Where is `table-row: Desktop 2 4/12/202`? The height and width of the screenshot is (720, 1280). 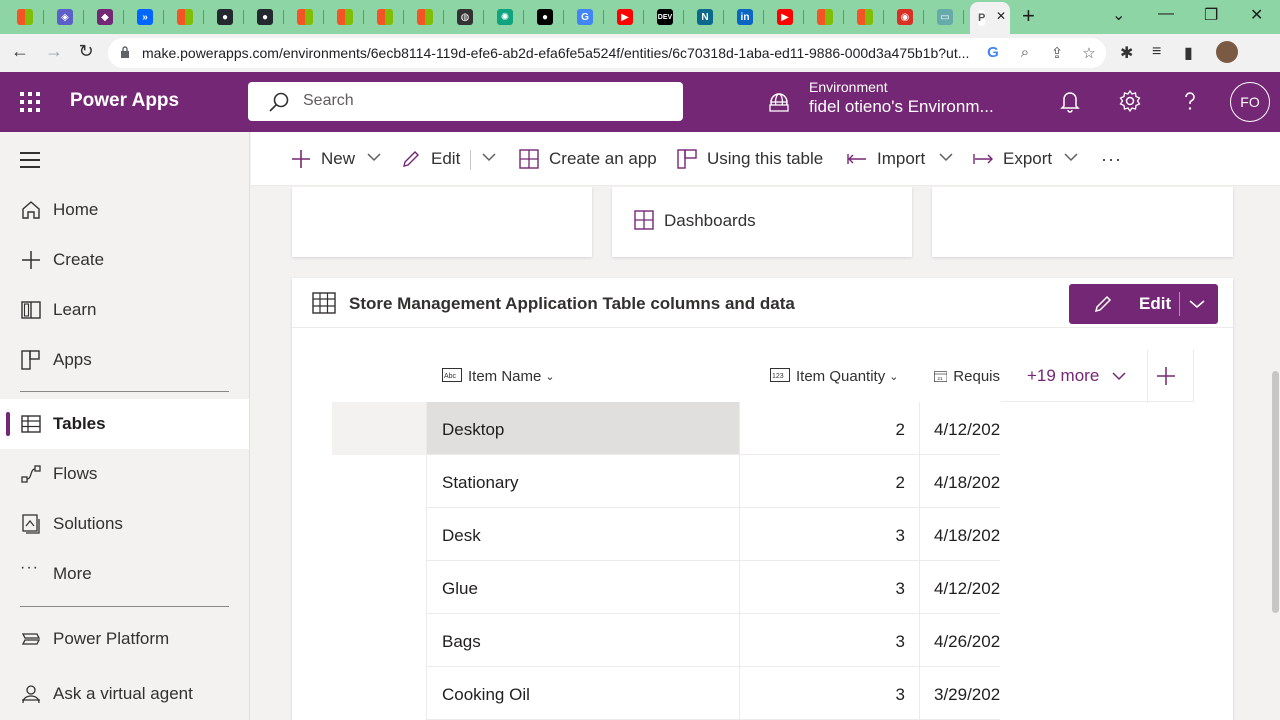 table-row: Desktop 2 4/12/202 is located at coordinates (666, 428).